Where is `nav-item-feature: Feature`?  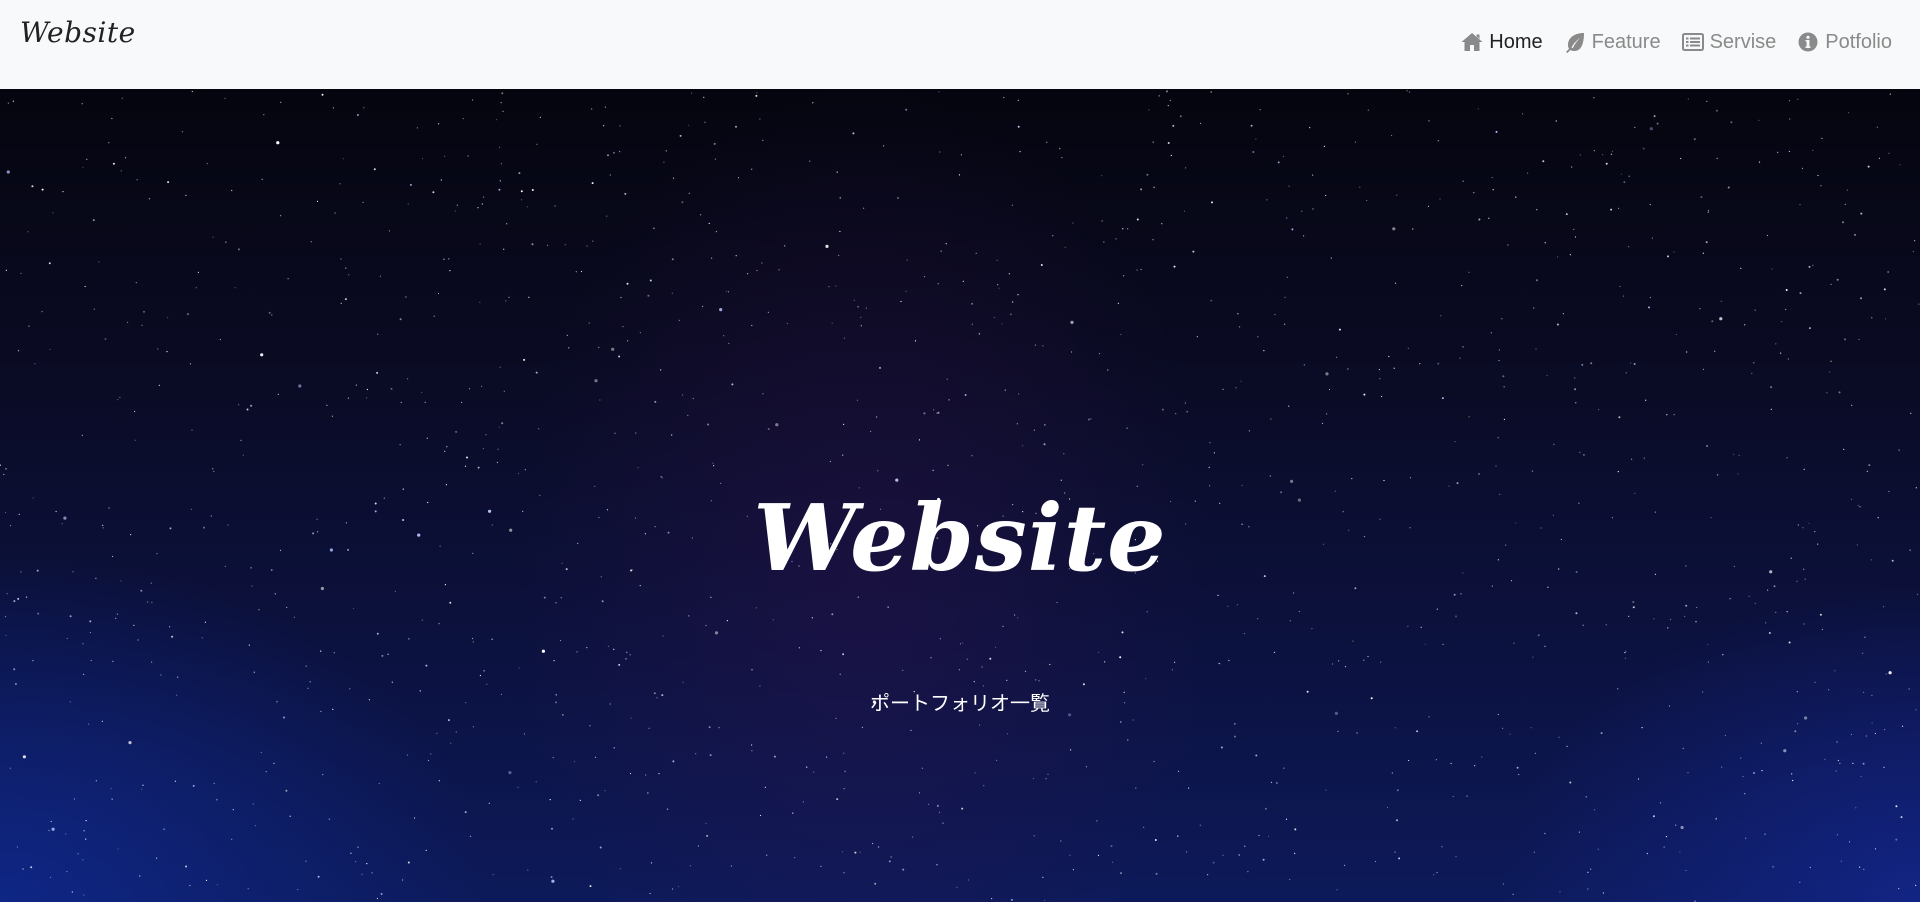 nav-item-feature: Feature is located at coordinates (1612, 42).